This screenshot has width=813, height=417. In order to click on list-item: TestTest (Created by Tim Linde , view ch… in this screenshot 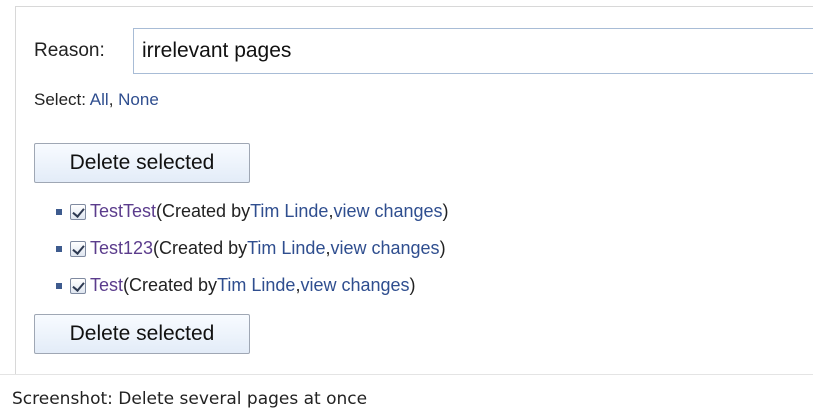, I will do `click(426, 211)`.